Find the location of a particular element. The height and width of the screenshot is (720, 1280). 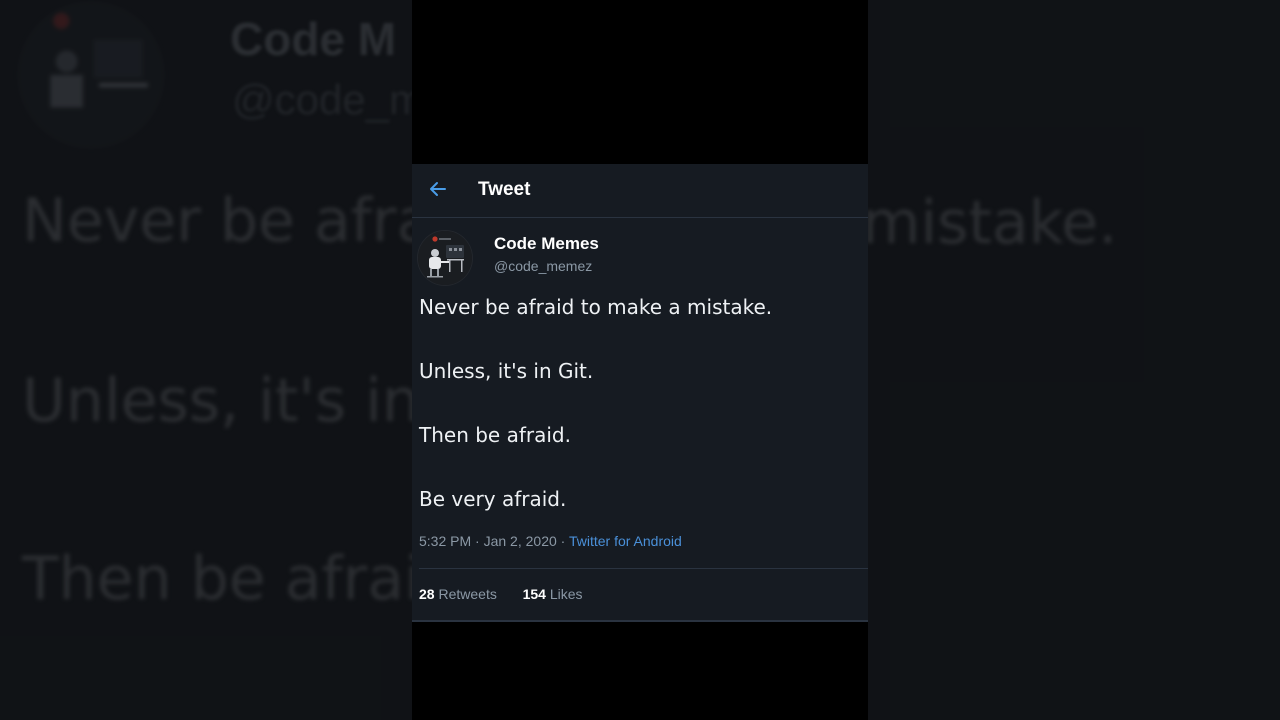

likes-count: 154 is located at coordinates (534, 594).